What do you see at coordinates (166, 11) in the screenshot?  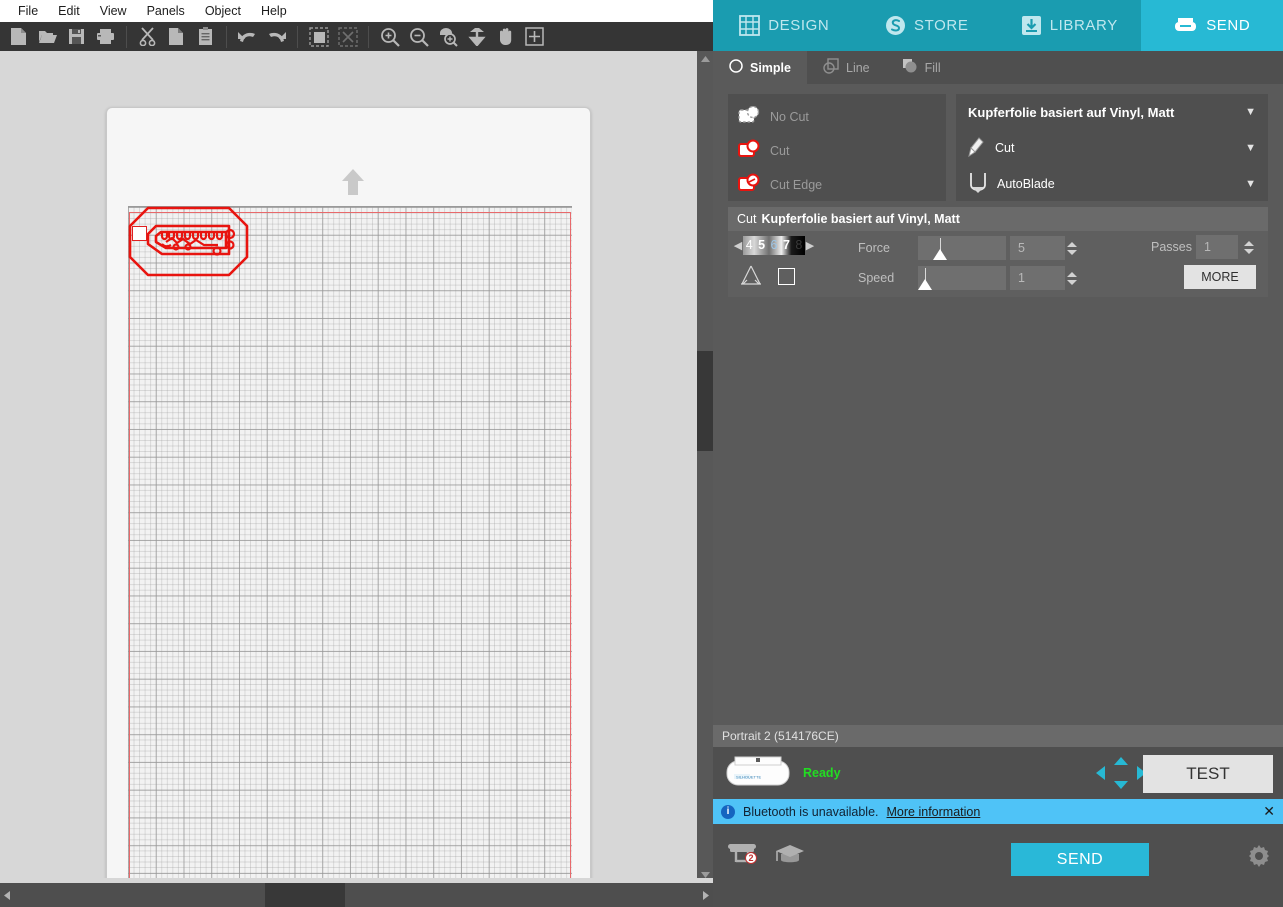 I see `menu-item-panels: Panels` at bounding box center [166, 11].